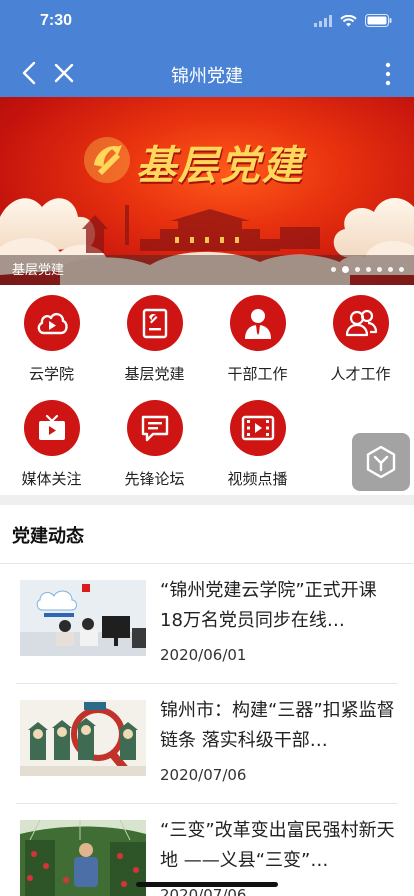 The width and height of the screenshot is (414, 896). I want to click on tv-icon, so click(51, 427).